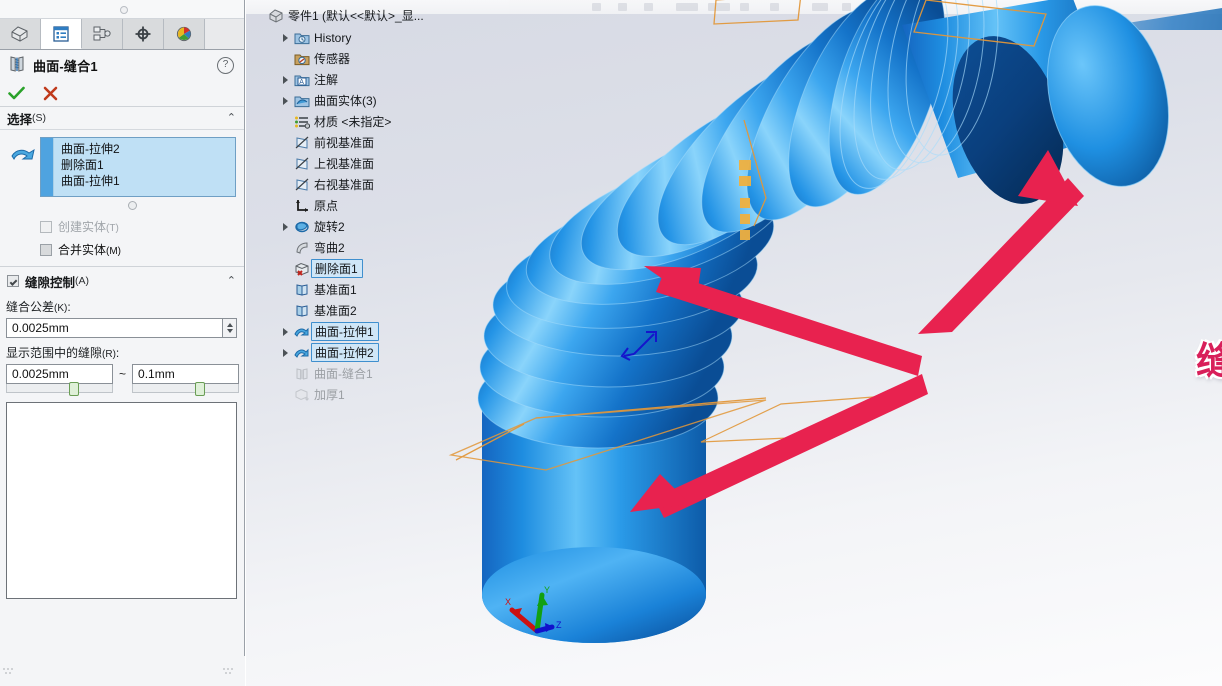 Image resolution: width=1222 pixels, height=686 pixels. Describe the element at coordinates (148, 149) in the screenshot. I see `selection-item: 曲面-拉伸2` at that location.